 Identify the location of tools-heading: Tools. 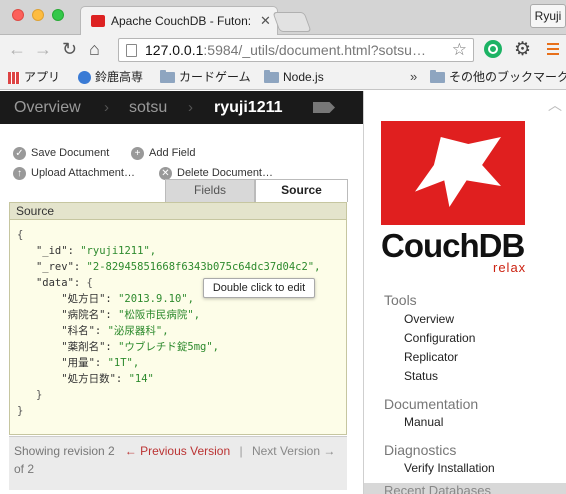
(400, 300).